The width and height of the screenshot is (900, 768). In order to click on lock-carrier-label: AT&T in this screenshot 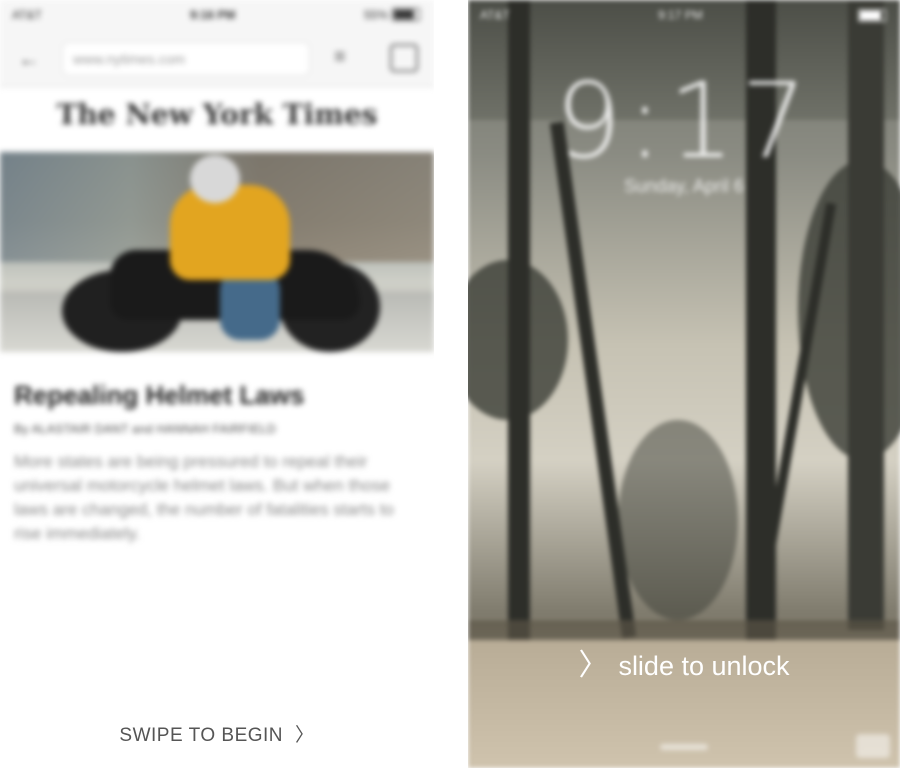, I will do `click(495, 15)`.